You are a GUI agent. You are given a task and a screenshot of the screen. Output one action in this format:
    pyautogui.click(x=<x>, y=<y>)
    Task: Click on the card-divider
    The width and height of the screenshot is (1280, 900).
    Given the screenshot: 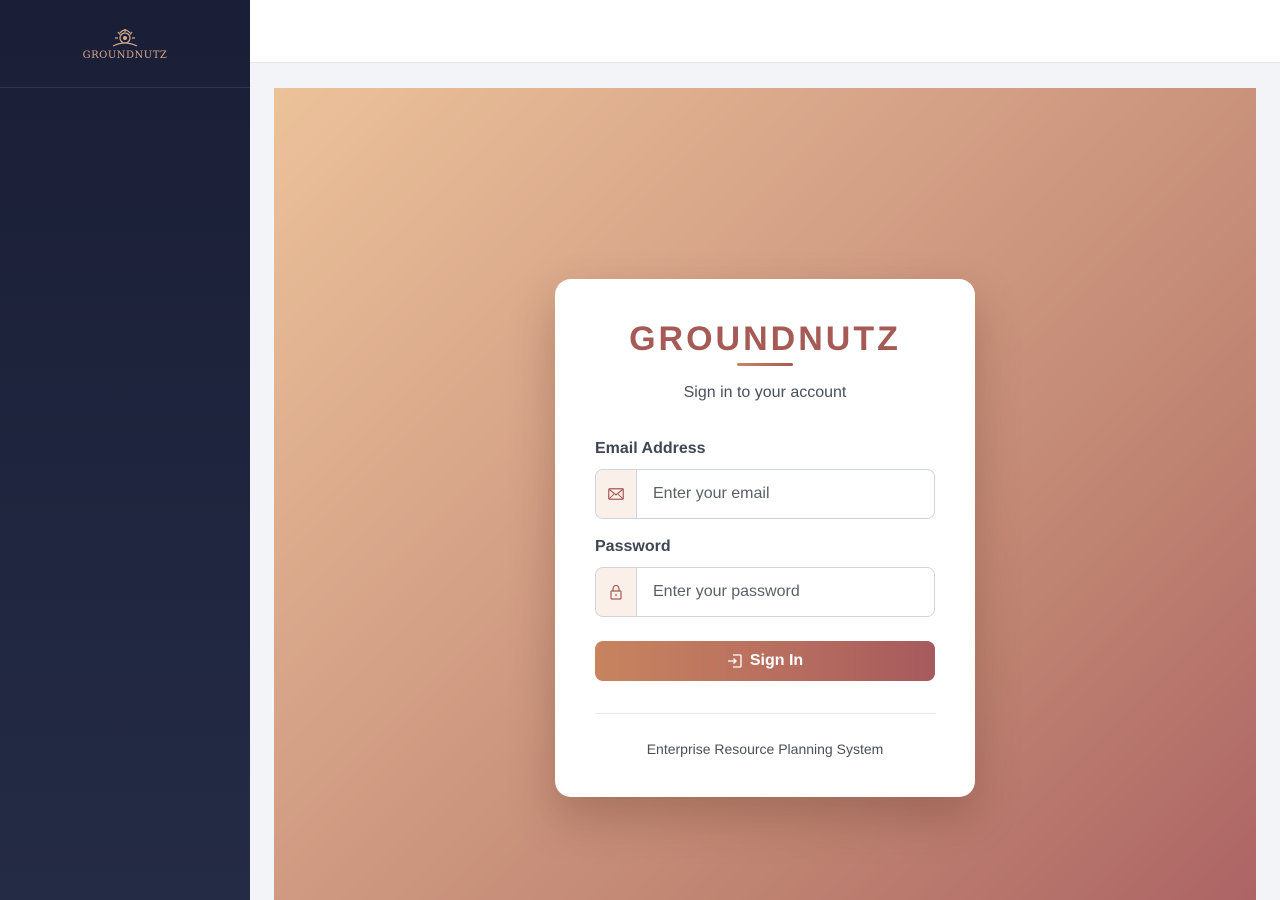 What is the action you would take?
    pyautogui.click(x=765, y=713)
    